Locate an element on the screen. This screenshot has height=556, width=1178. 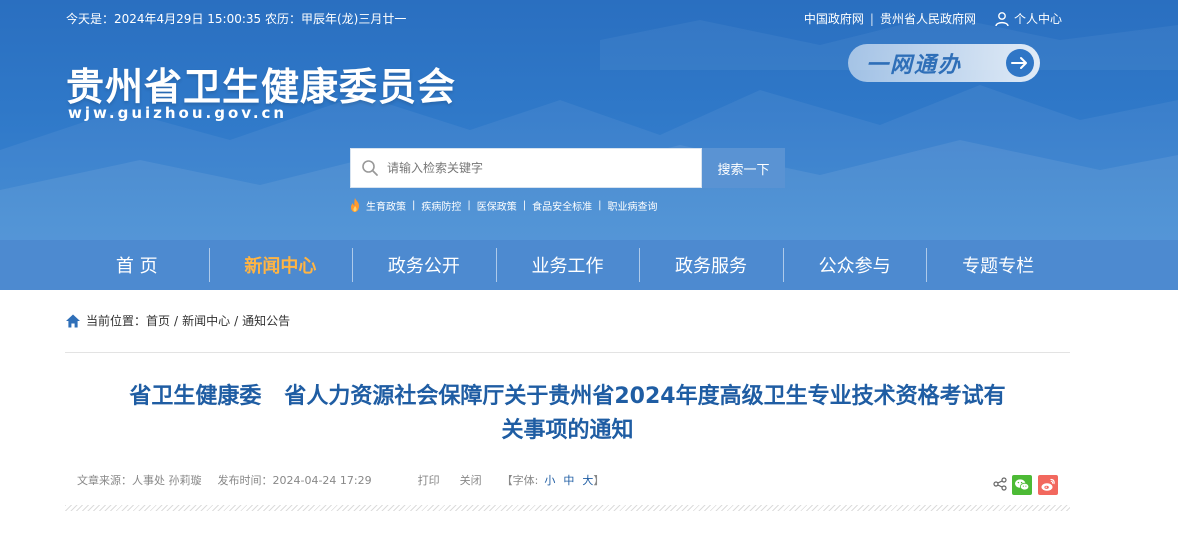
search-input is located at coordinates (537, 168).